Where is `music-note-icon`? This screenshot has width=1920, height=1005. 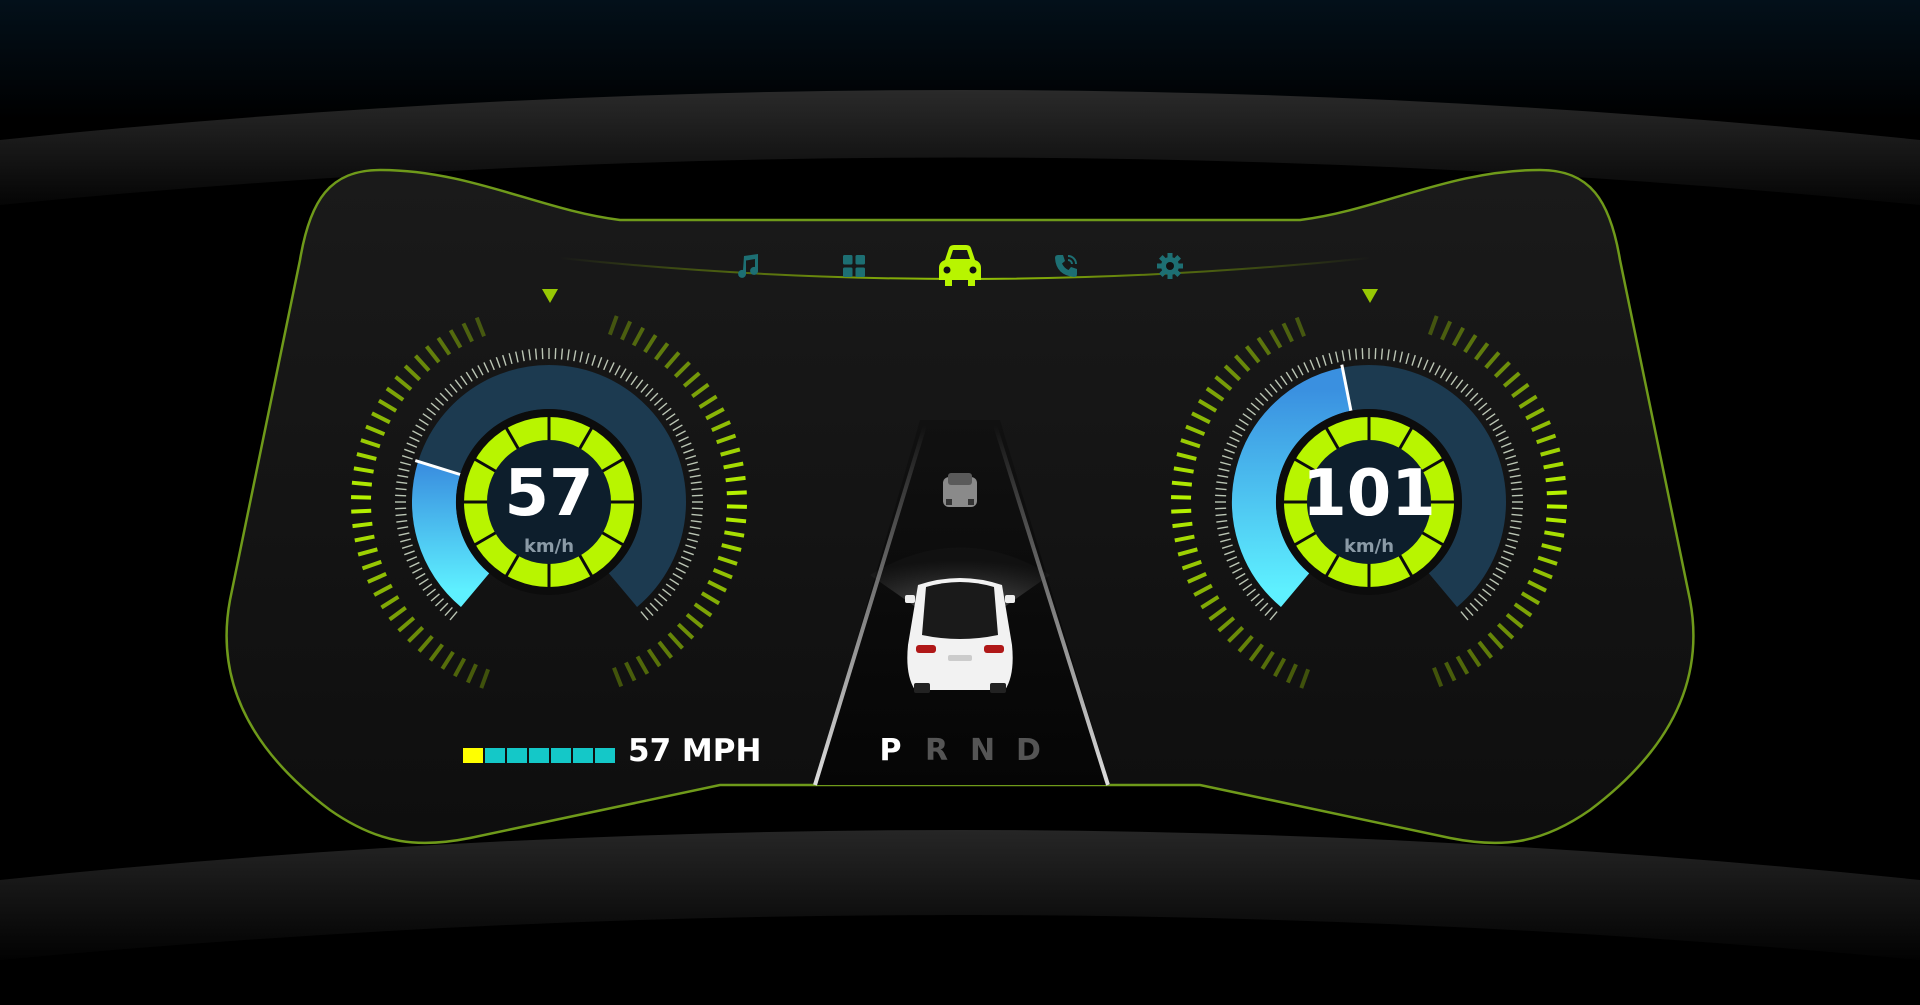 music-note-icon is located at coordinates (748, 266).